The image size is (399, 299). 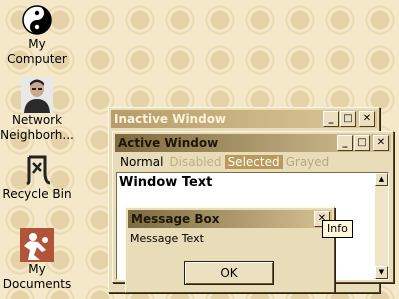 I want to click on desktop-icon-recycle-bin: Recycle Bin, so click(x=37, y=177).